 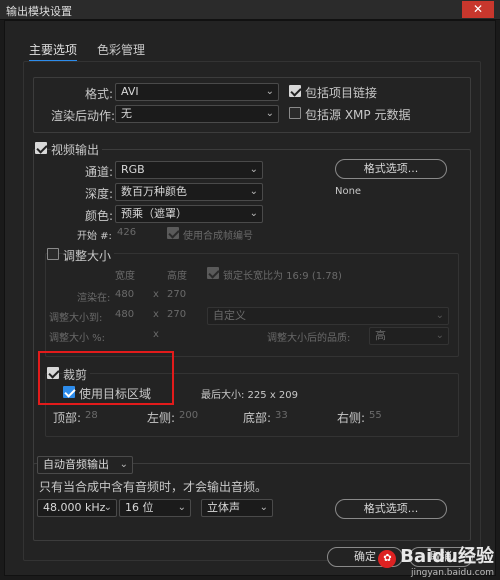 What do you see at coordinates (125, 276) in the screenshot?
I see `width-header: 宽度` at bounding box center [125, 276].